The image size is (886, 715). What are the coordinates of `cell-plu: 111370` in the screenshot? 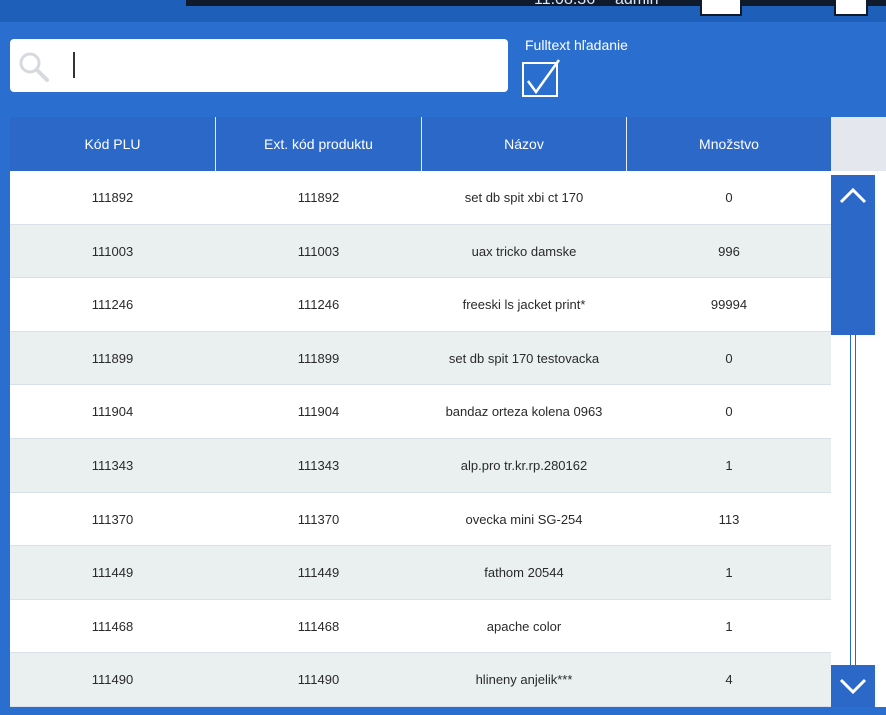 It's located at (112, 519).